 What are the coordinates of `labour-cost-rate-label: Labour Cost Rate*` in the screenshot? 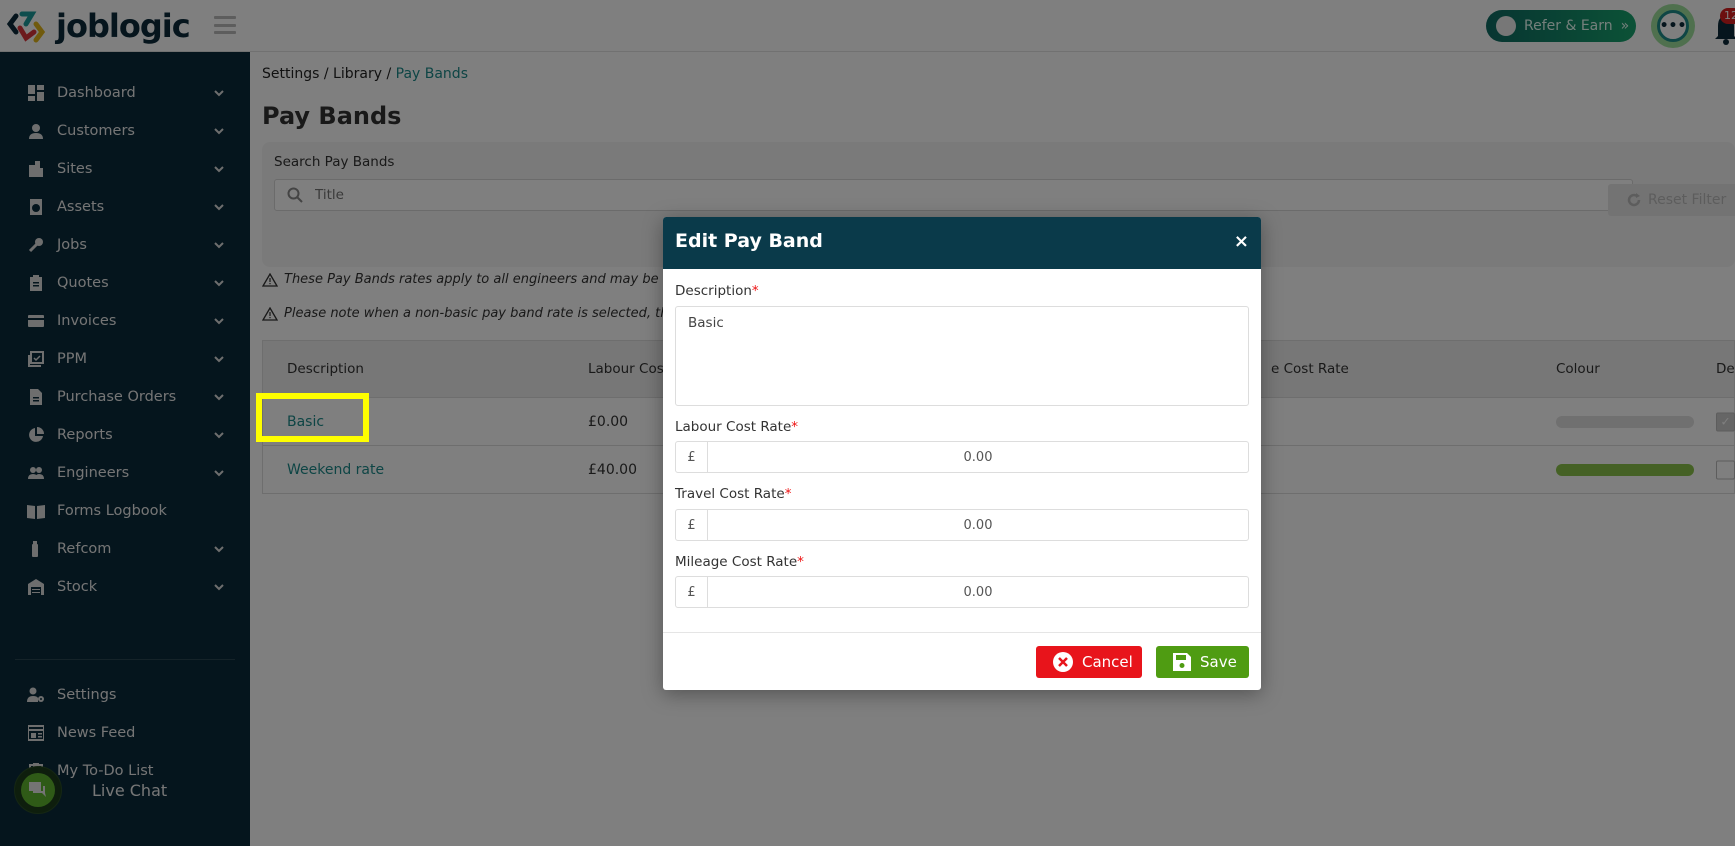 It's located at (736, 427).